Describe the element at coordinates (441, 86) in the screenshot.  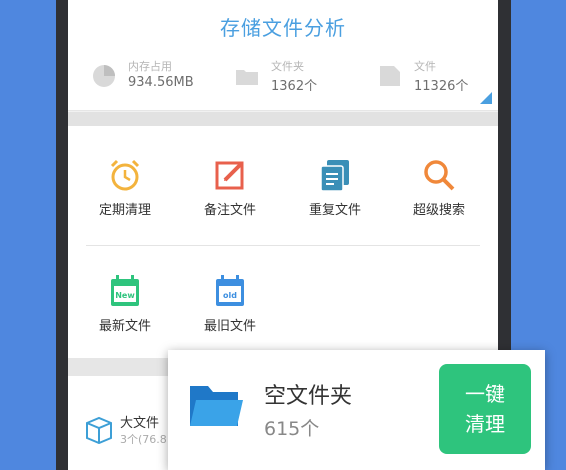
I see `stat-files-value: 11326个` at that location.